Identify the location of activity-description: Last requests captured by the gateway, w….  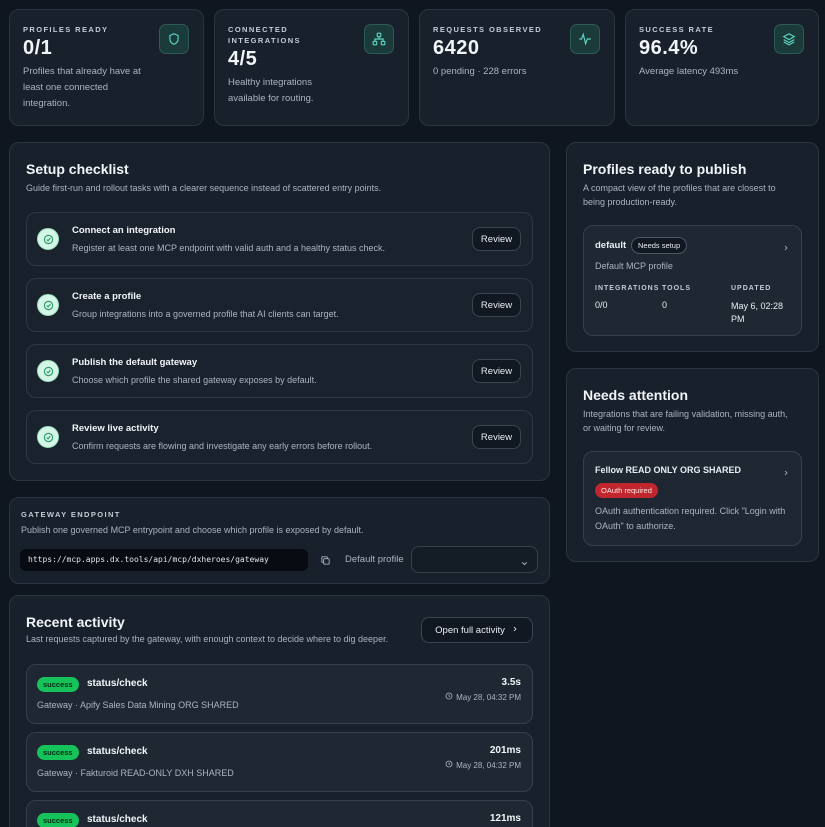
(207, 639).